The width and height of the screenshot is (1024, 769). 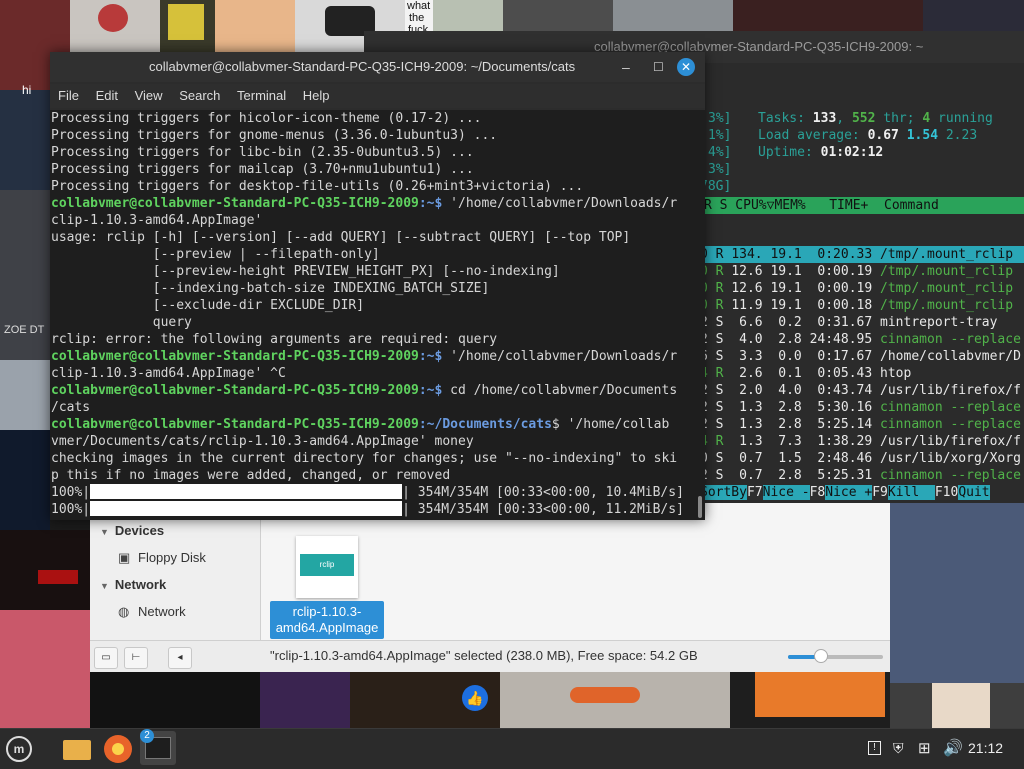 What do you see at coordinates (817, 492) in the screenshot?
I see `function-key: F8` at bounding box center [817, 492].